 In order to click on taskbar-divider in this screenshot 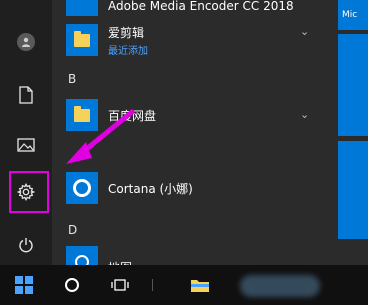, I will do `click(152, 285)`.